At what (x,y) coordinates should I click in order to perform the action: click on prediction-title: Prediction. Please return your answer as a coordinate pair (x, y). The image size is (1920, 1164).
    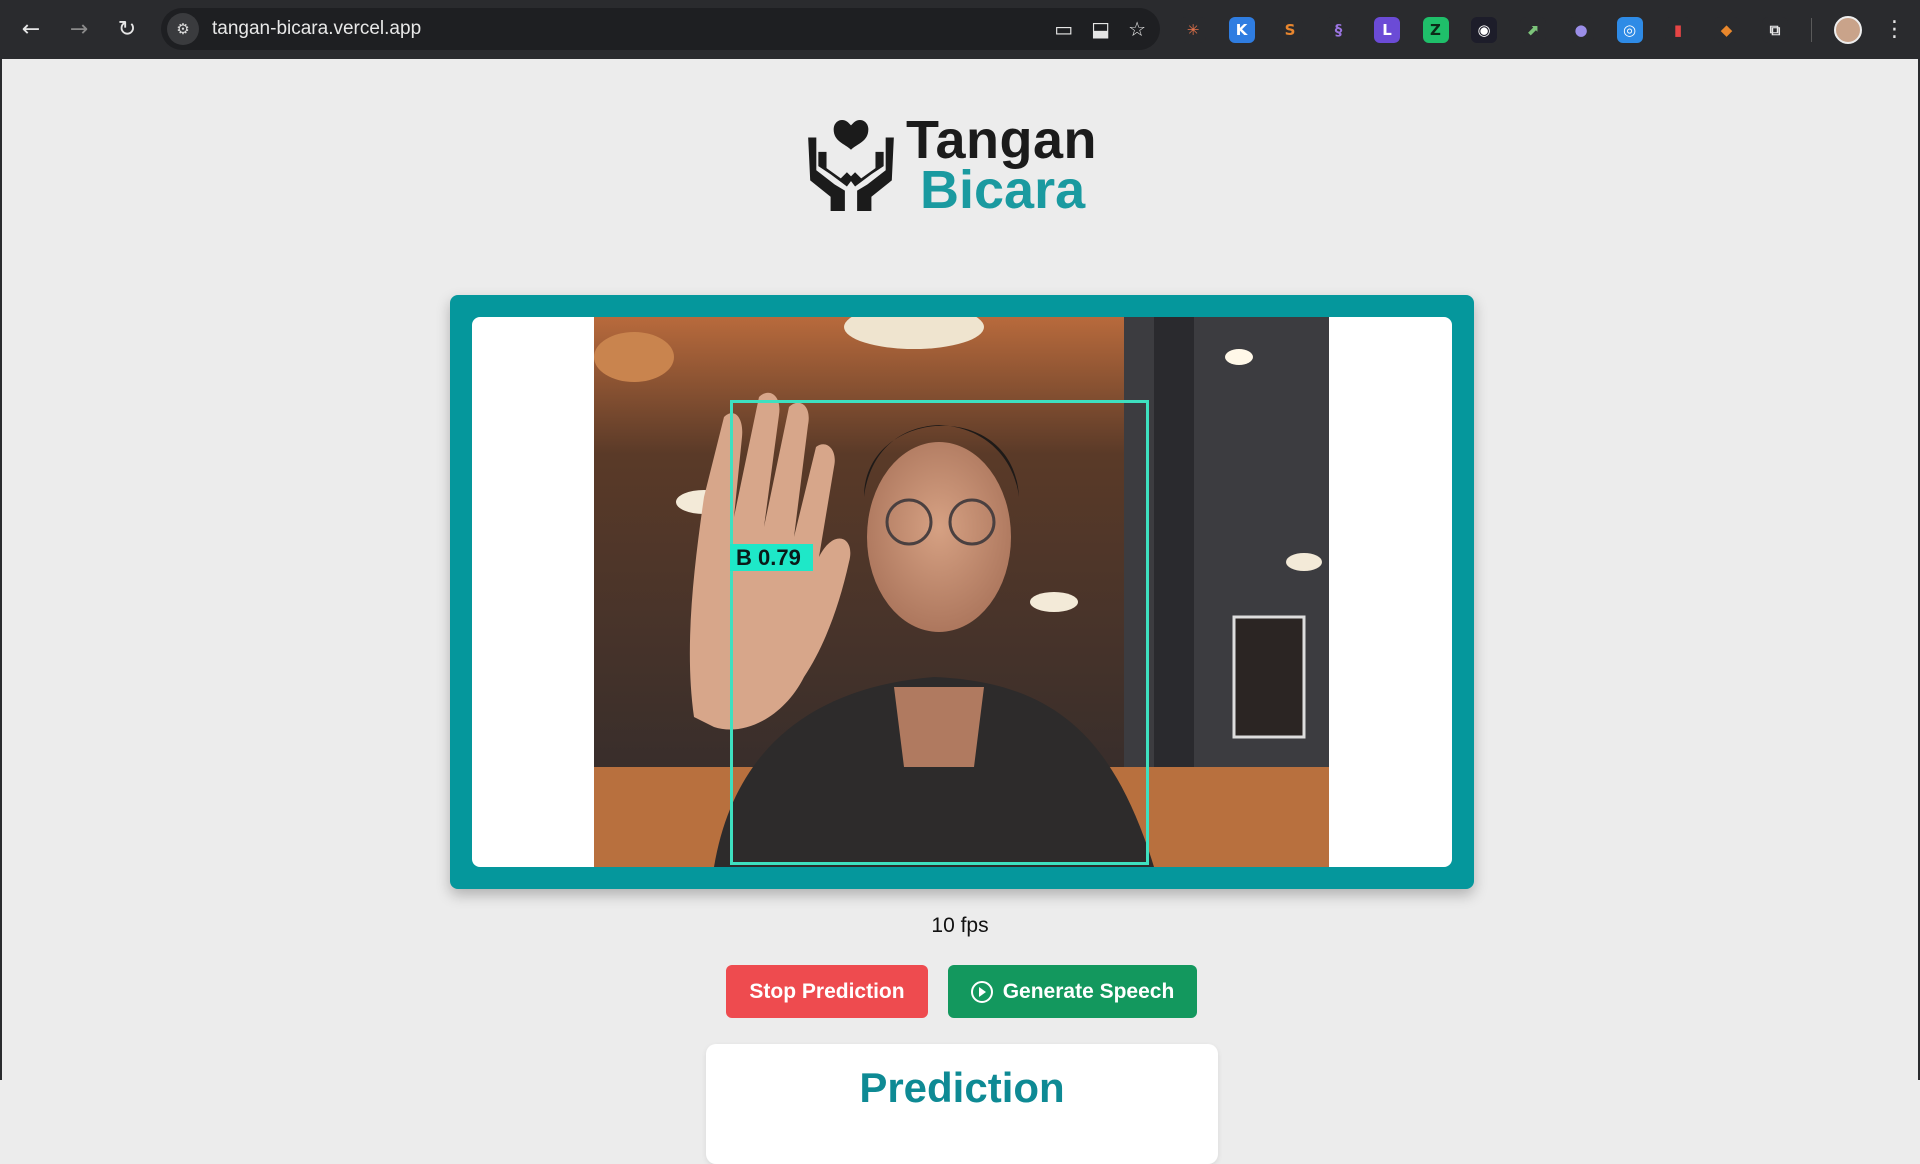
    Looking at the image, I should click on (962, 1087).